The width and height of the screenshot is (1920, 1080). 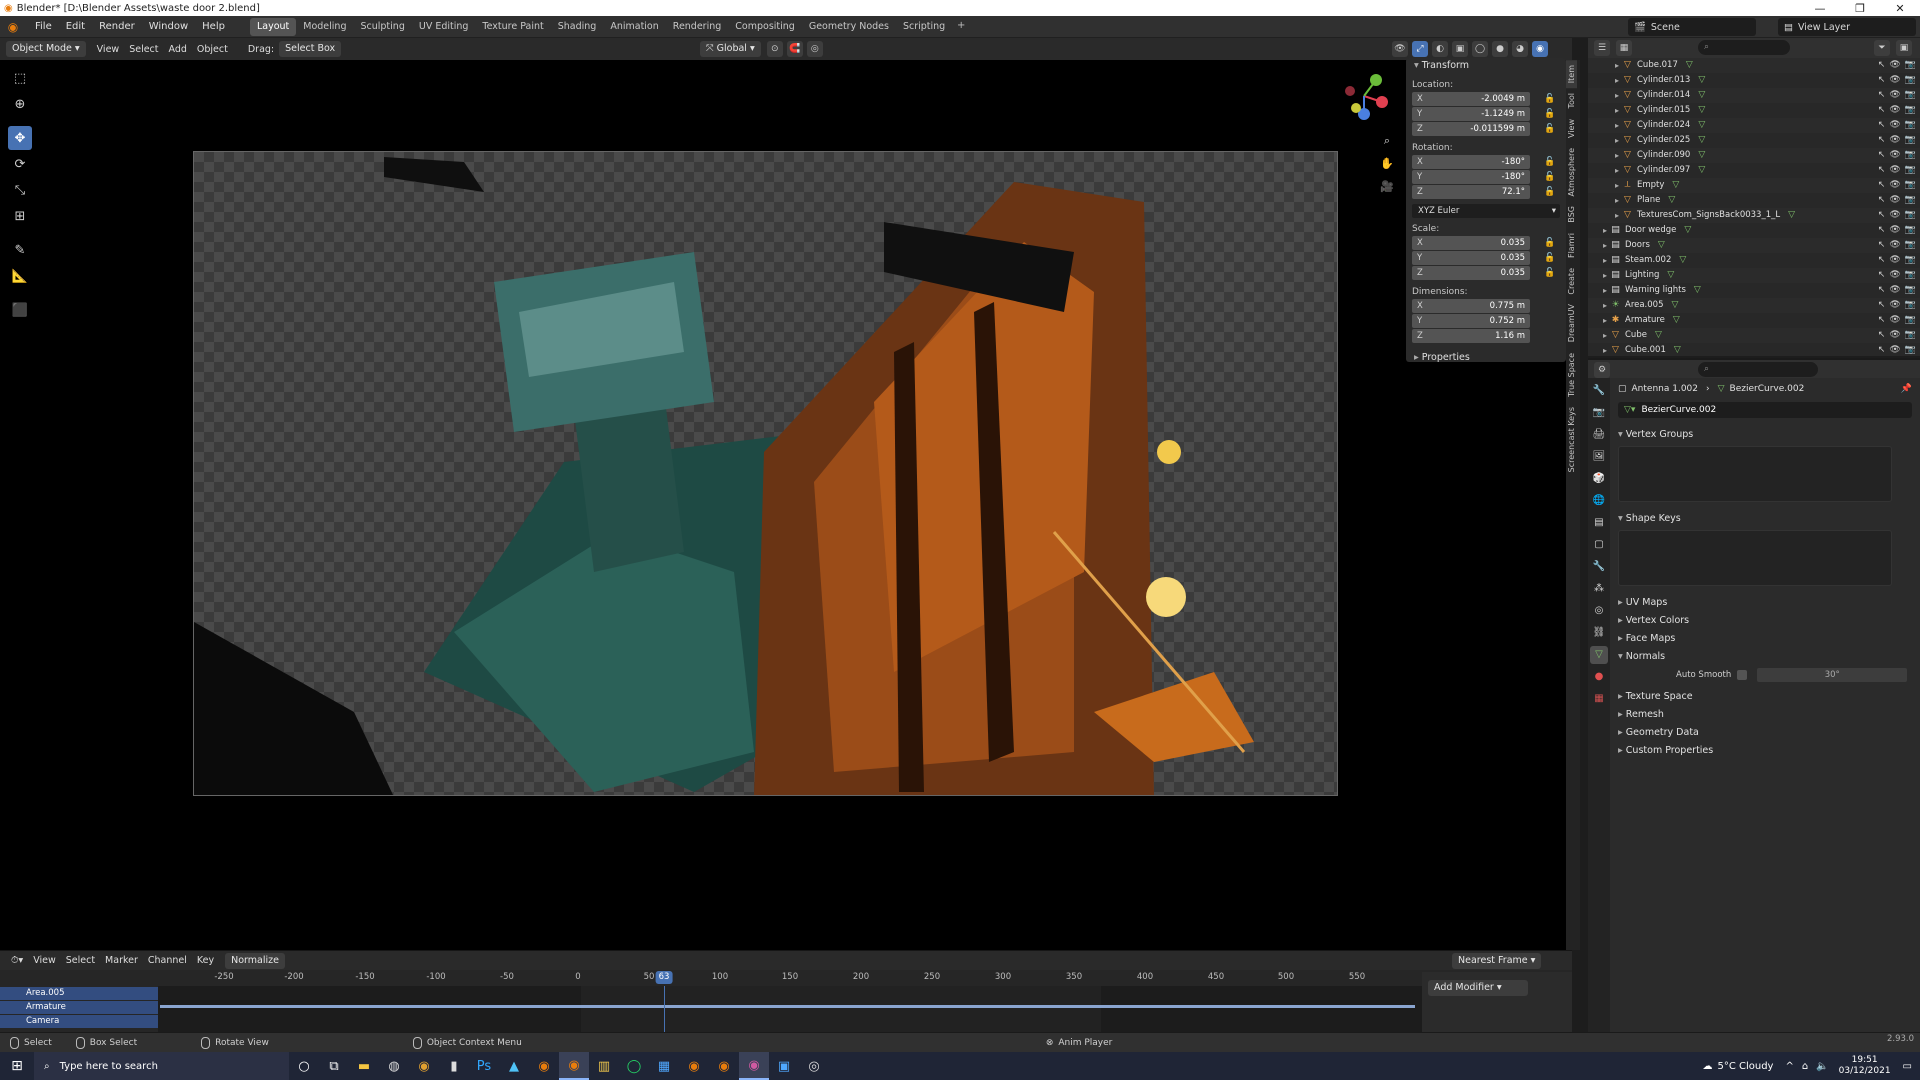 I want to click on scene-selector: 🎬 Scene, so click(x=1692, y=27).